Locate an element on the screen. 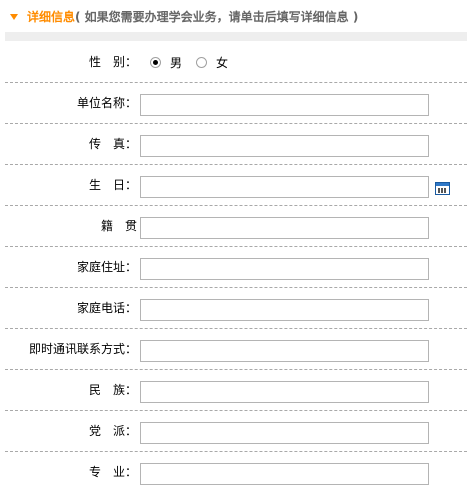 The width and height of the screenshot is (467, 493). gender-male-radio is located at coordinates (155, 62).